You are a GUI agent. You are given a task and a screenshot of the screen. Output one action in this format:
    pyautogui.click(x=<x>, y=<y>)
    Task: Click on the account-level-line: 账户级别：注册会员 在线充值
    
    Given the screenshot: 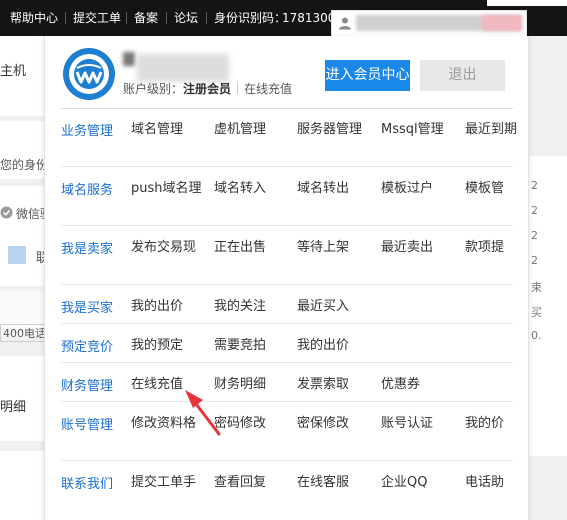 What is the action you would take?
    pyautogui.click(x=207, y=88)
    